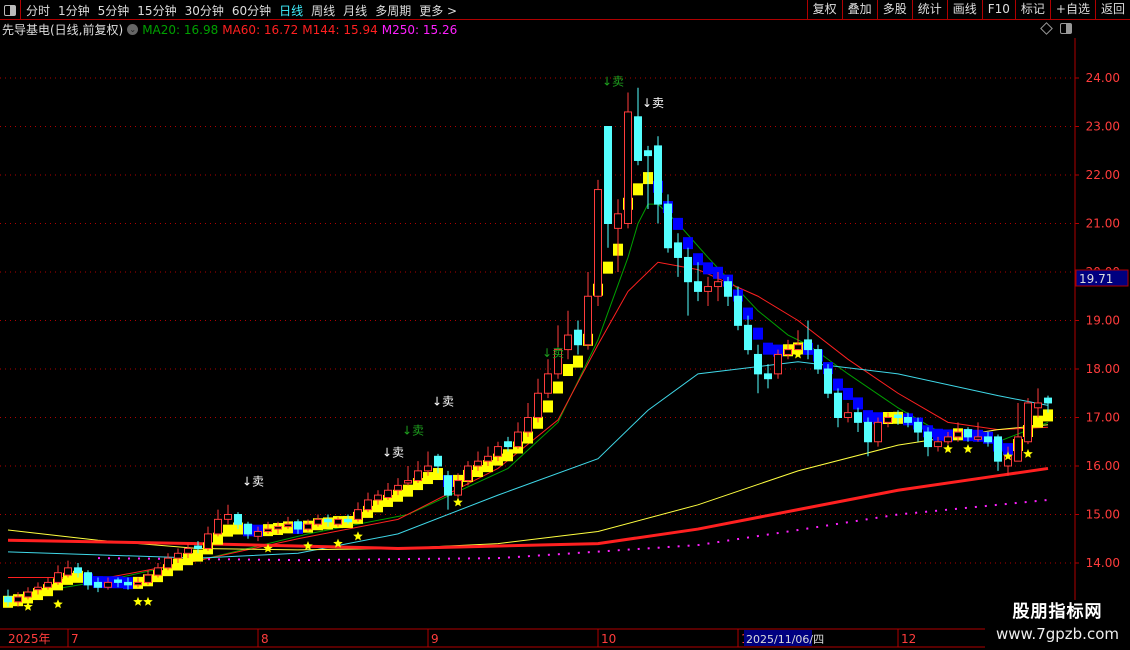  What do you see at coordinates (265, 639) in the screenshot?
I see `x-tick-label: 8` at bounding box center [265, 639].